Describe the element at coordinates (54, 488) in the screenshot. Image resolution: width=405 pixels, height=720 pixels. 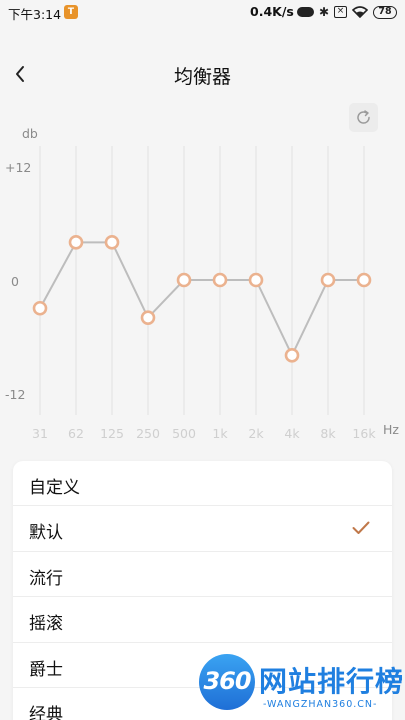
I see `preset-label: 自定义` at that location.